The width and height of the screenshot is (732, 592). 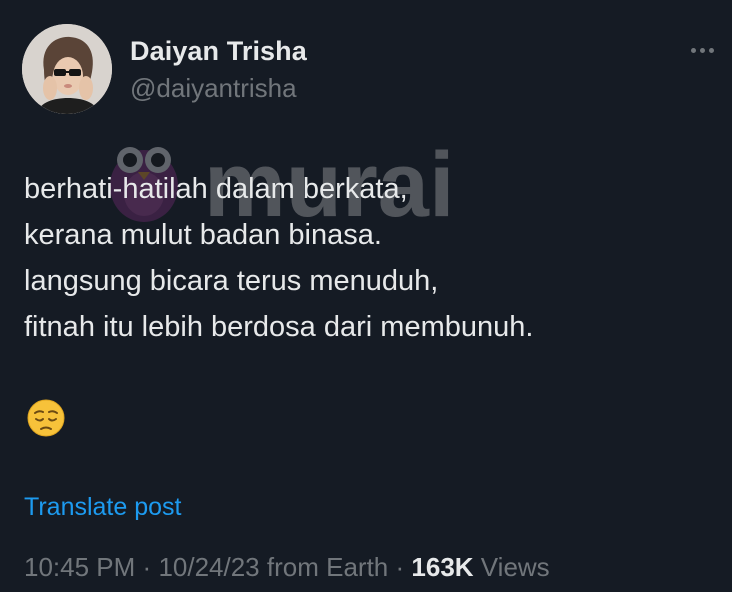 I want to click on avatar, so click(x=67, y=69).